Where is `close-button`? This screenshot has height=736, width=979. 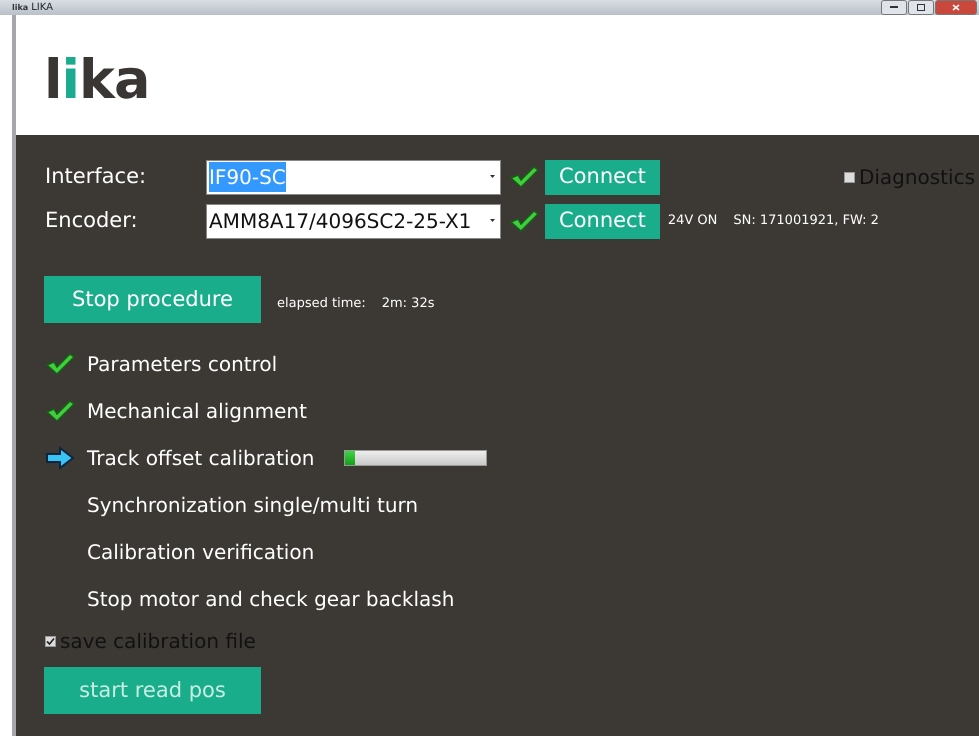
close-button is located at coordinates (956, 7).